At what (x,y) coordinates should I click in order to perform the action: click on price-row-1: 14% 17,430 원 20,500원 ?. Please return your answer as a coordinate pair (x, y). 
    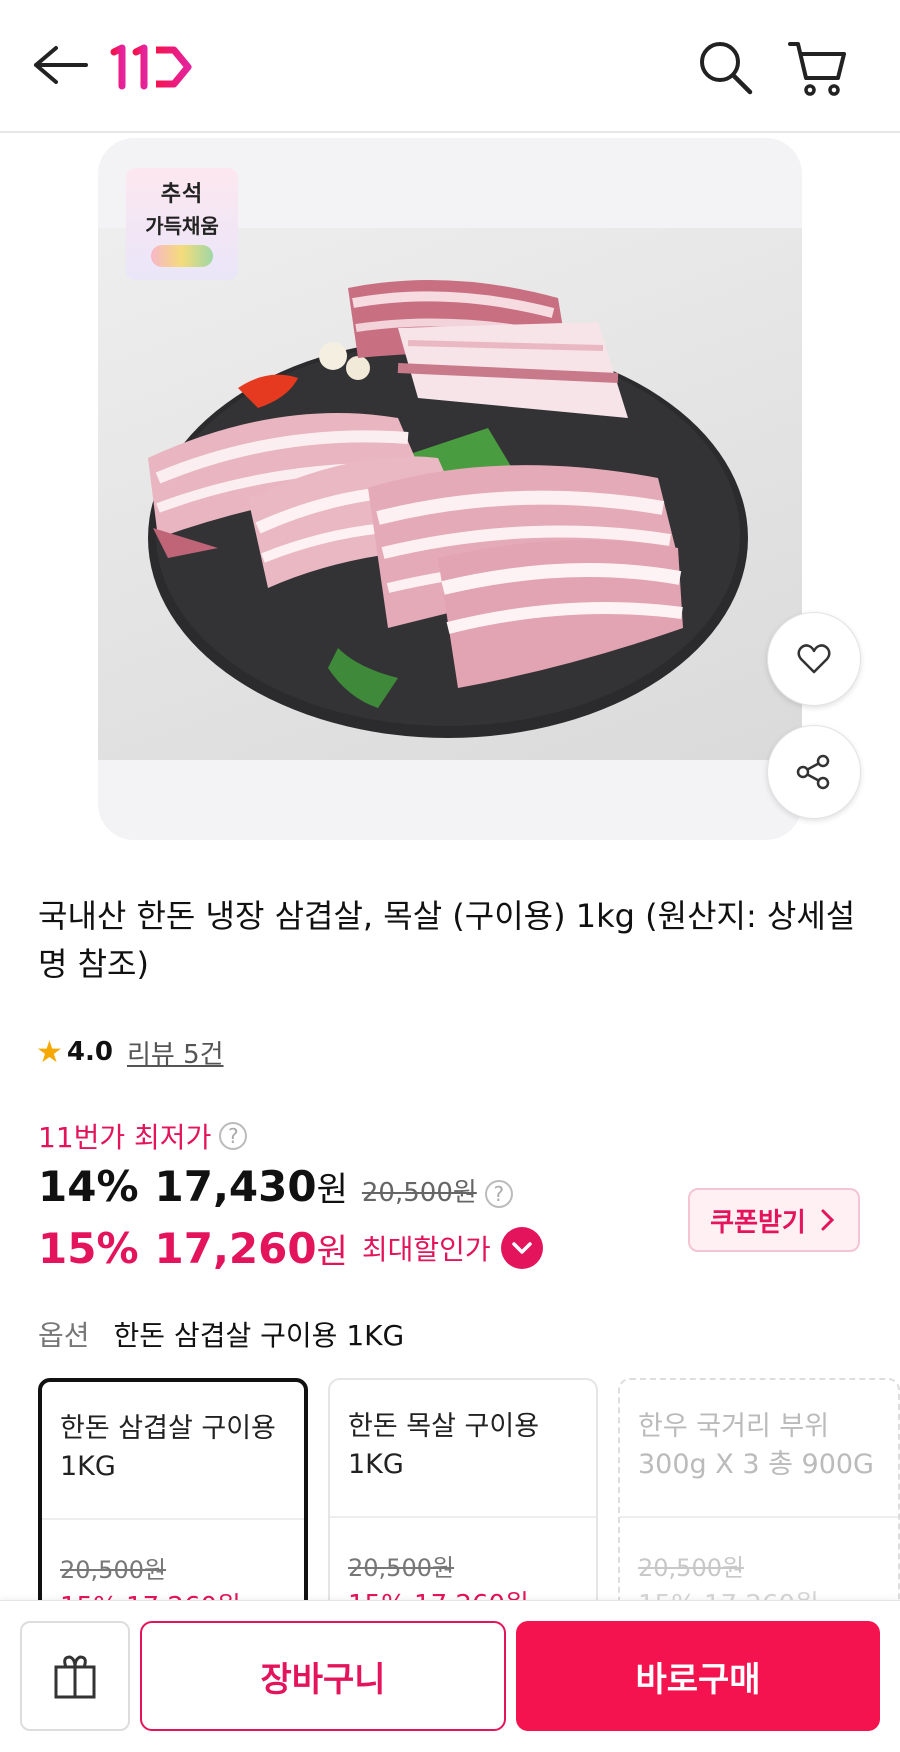
    Looking at the image, I should click on (275, 1192).